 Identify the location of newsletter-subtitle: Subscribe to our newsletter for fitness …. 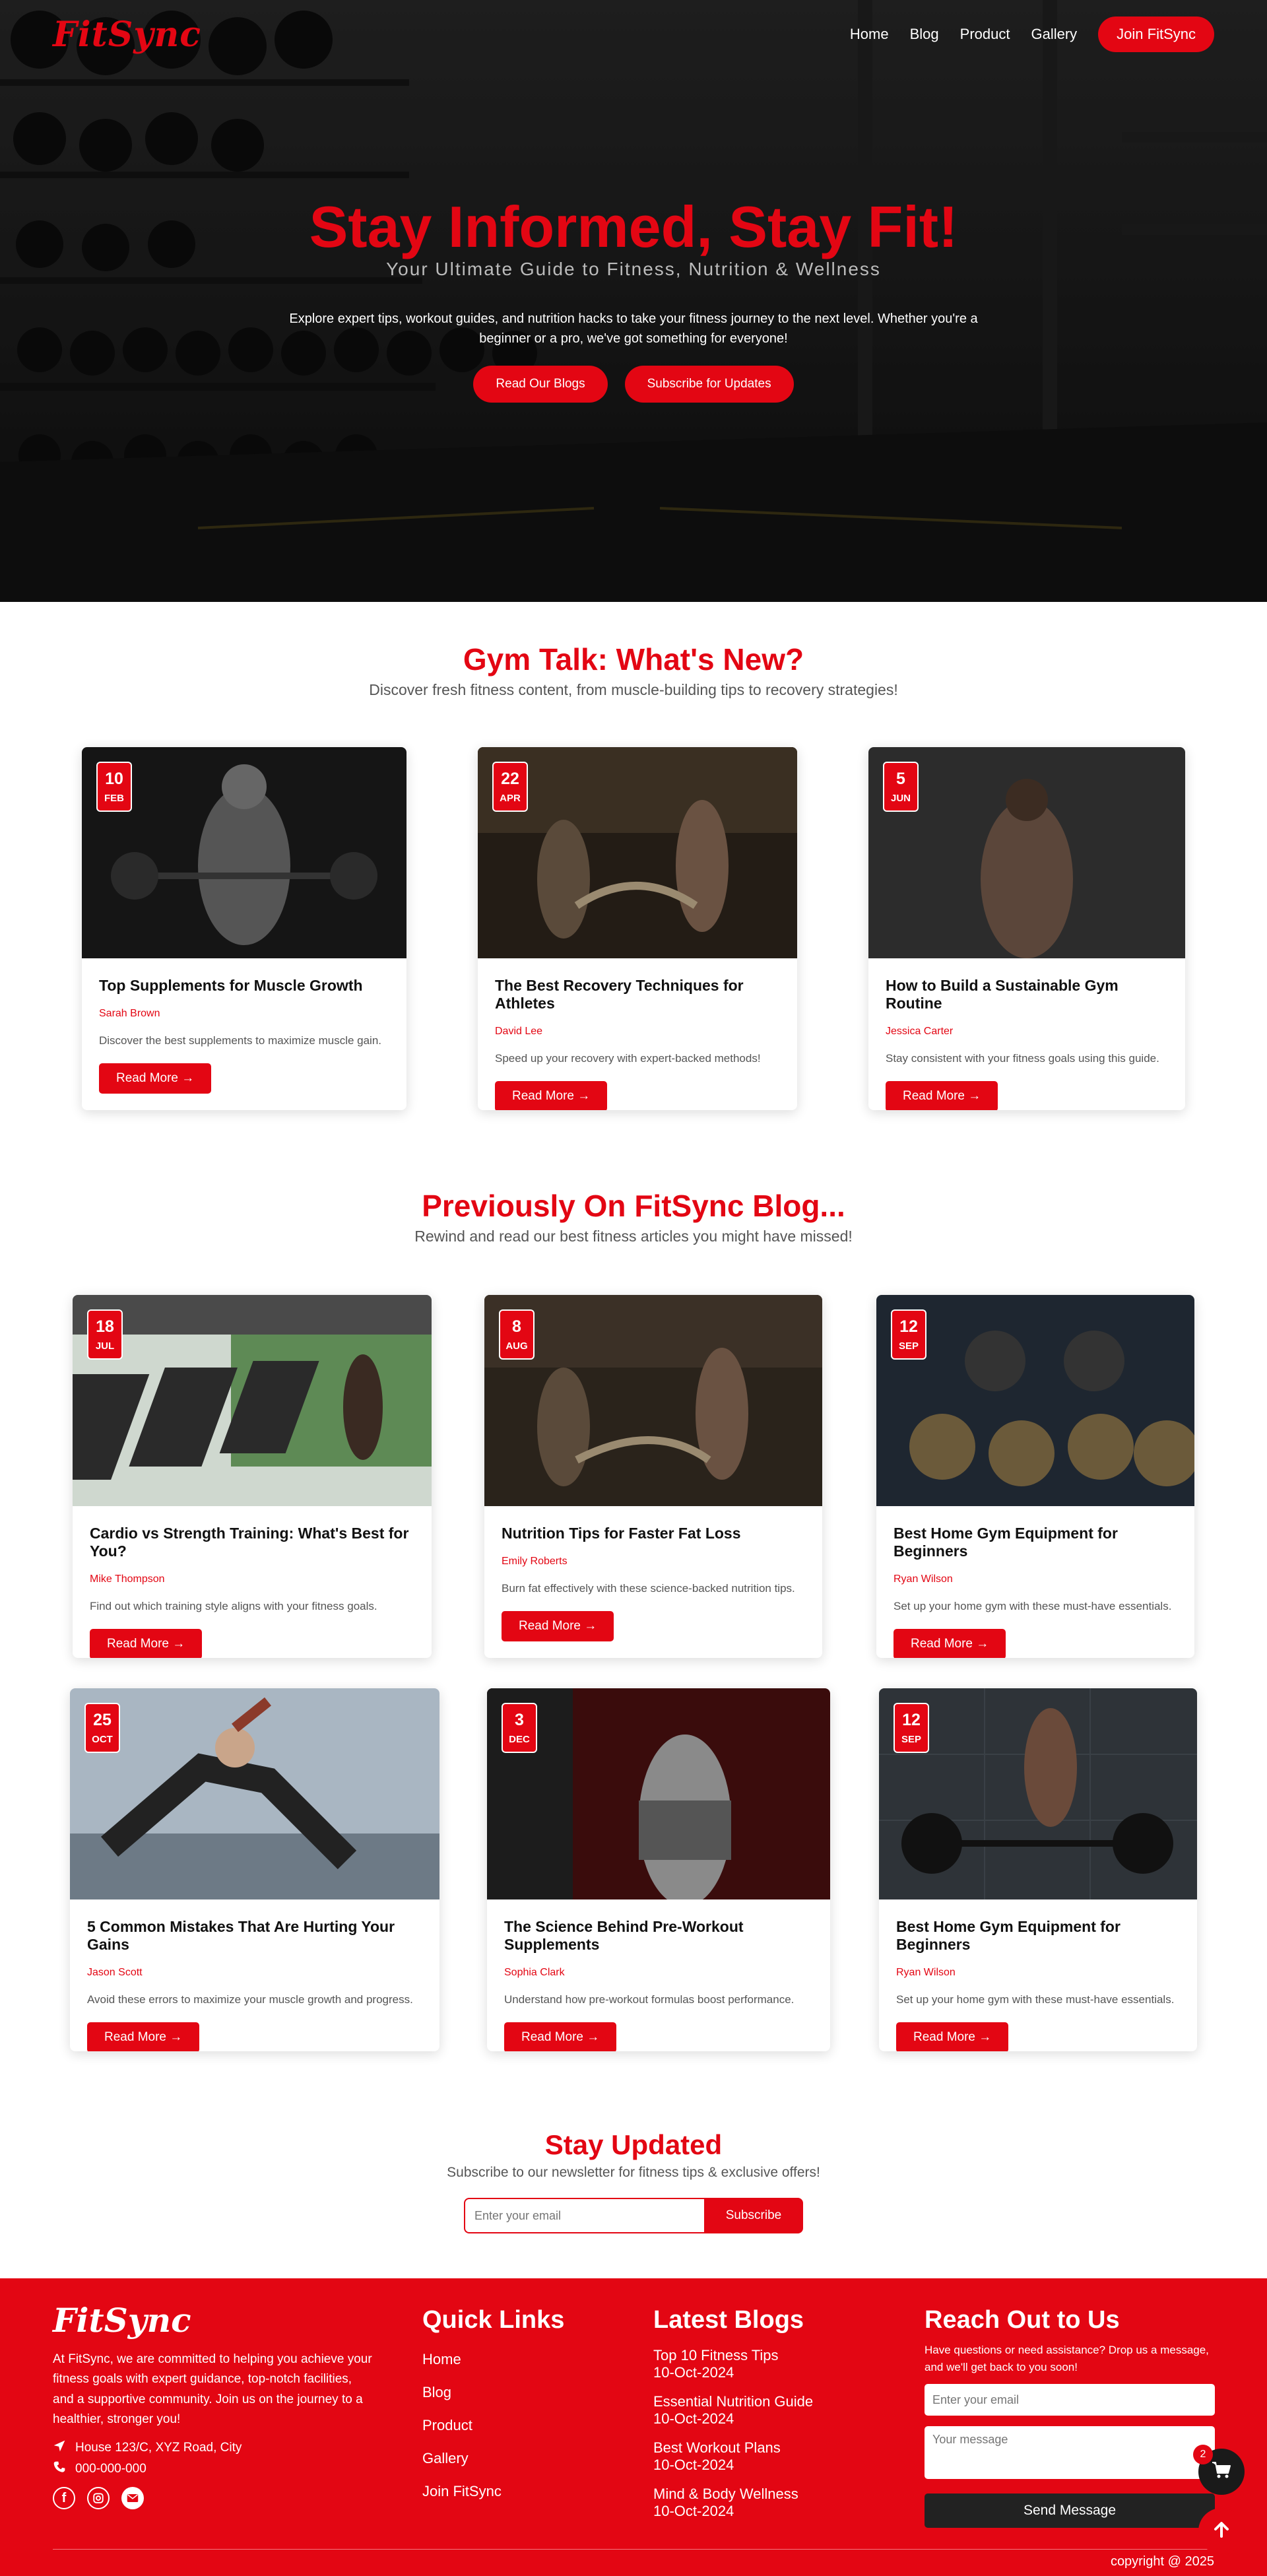
(633, 2172).